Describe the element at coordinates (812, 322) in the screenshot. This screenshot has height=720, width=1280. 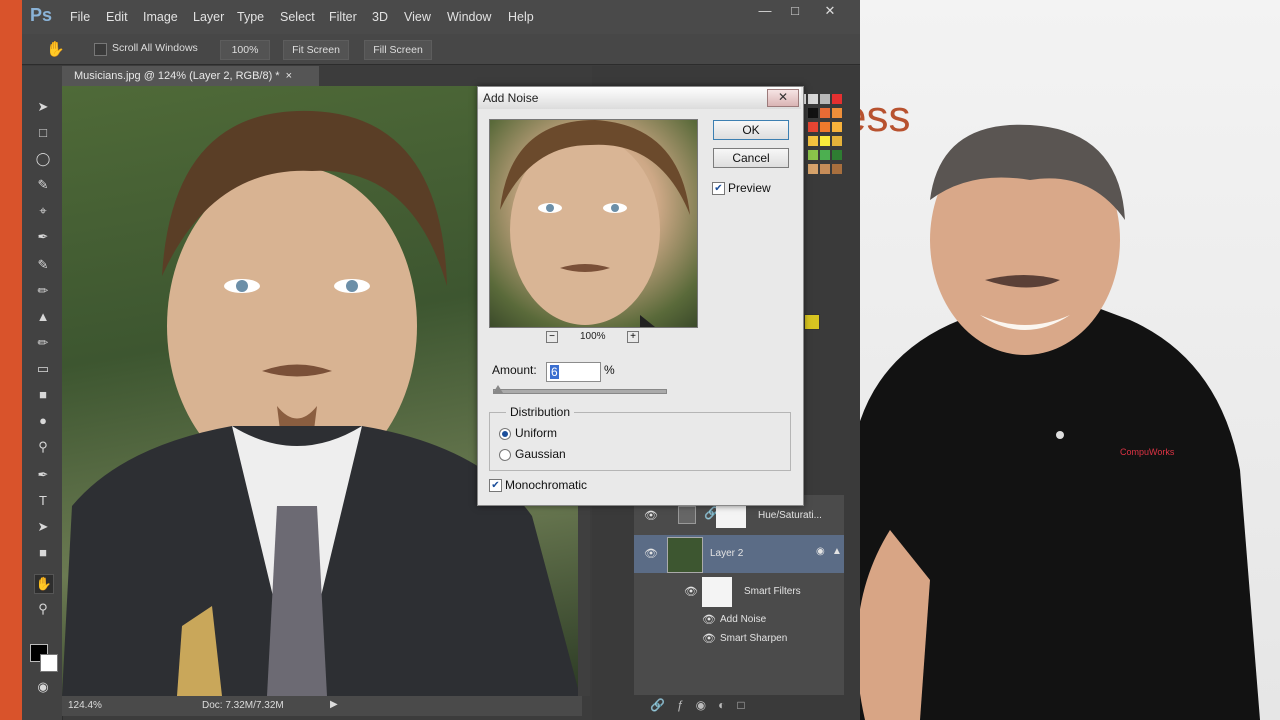
I see `adjustment-icon` at that location.